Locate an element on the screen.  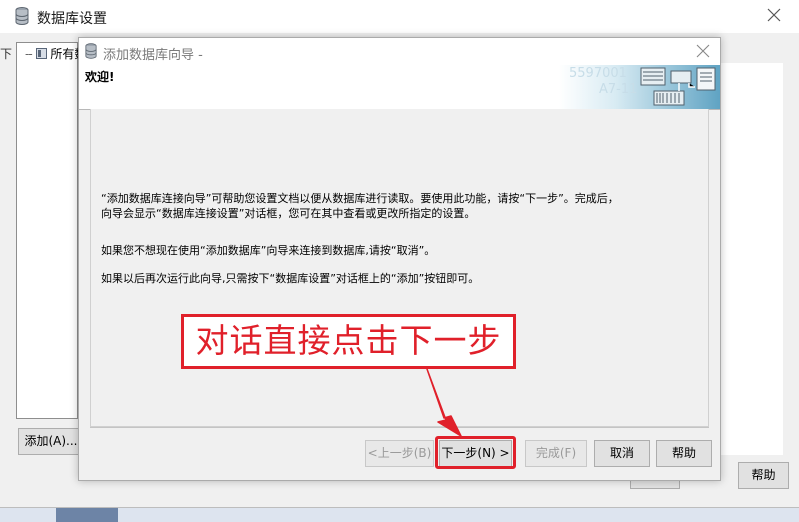
cancel-button: 取消 is located at coordinates (622, 453).